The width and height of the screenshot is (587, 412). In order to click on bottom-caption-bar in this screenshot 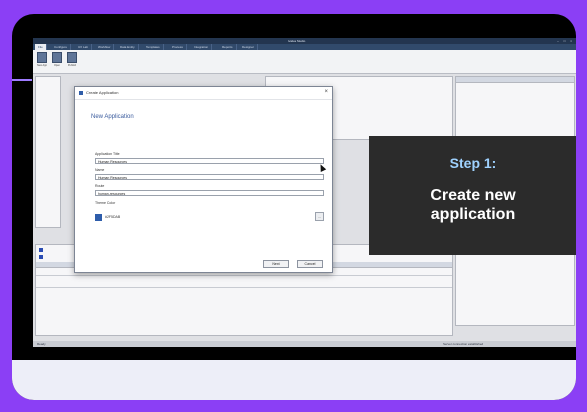, I will do `click(294, 380)`.